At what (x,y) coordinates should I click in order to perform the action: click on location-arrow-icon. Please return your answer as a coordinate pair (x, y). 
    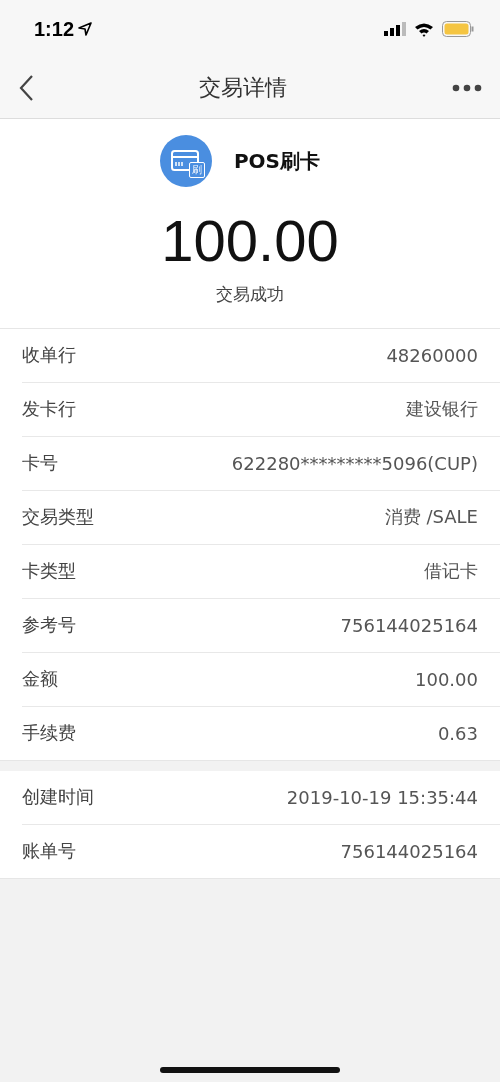
    Looking at the image, I should click on (85, 29).